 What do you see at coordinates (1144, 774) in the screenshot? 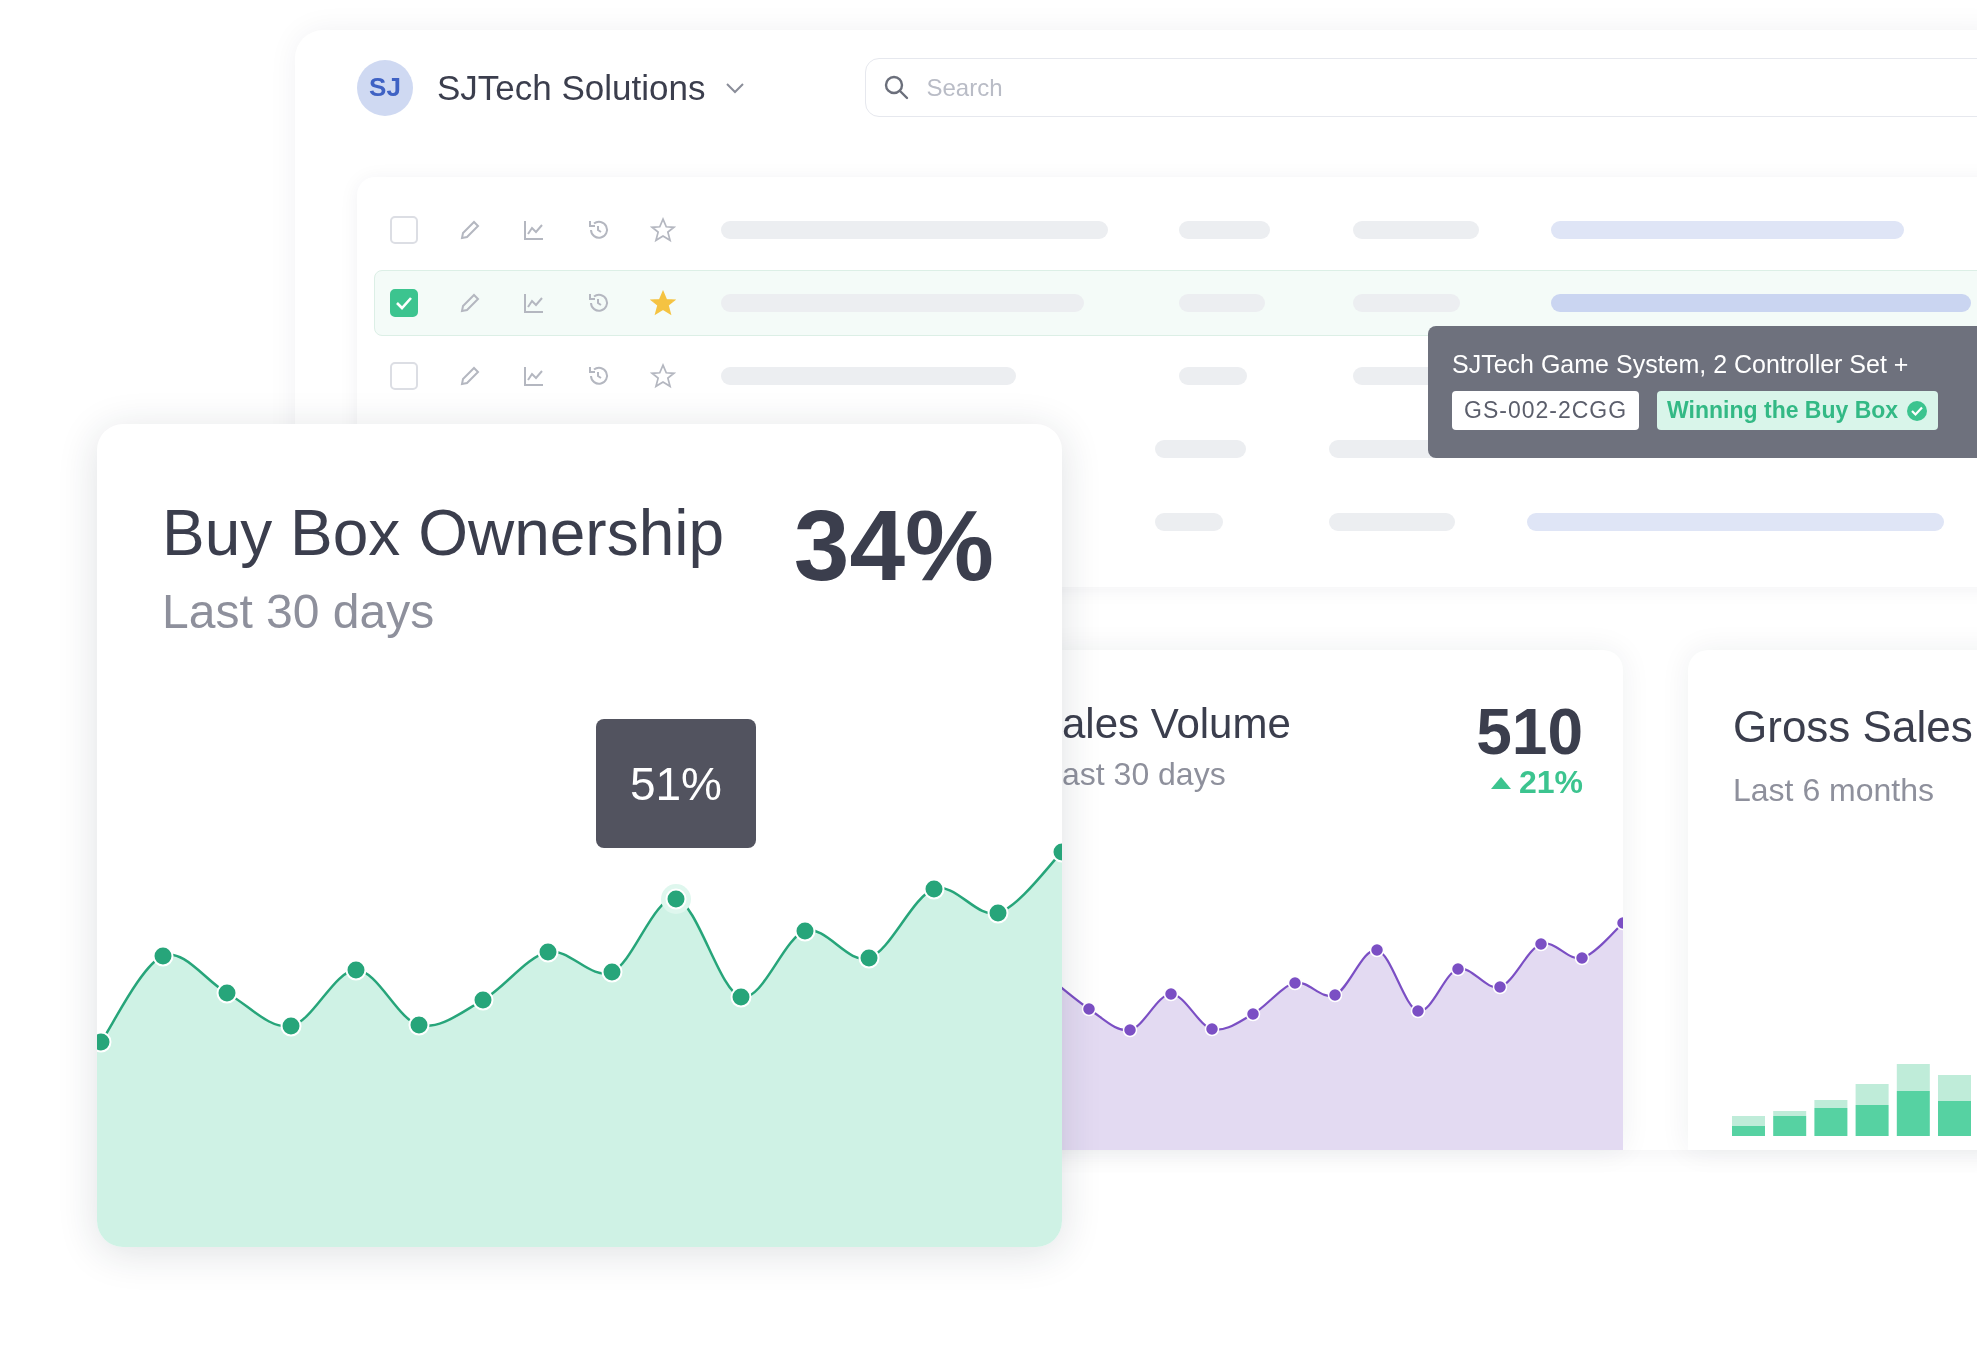
I see `card-subtitle: ast 30 days` at bounding box center [1144, 774].